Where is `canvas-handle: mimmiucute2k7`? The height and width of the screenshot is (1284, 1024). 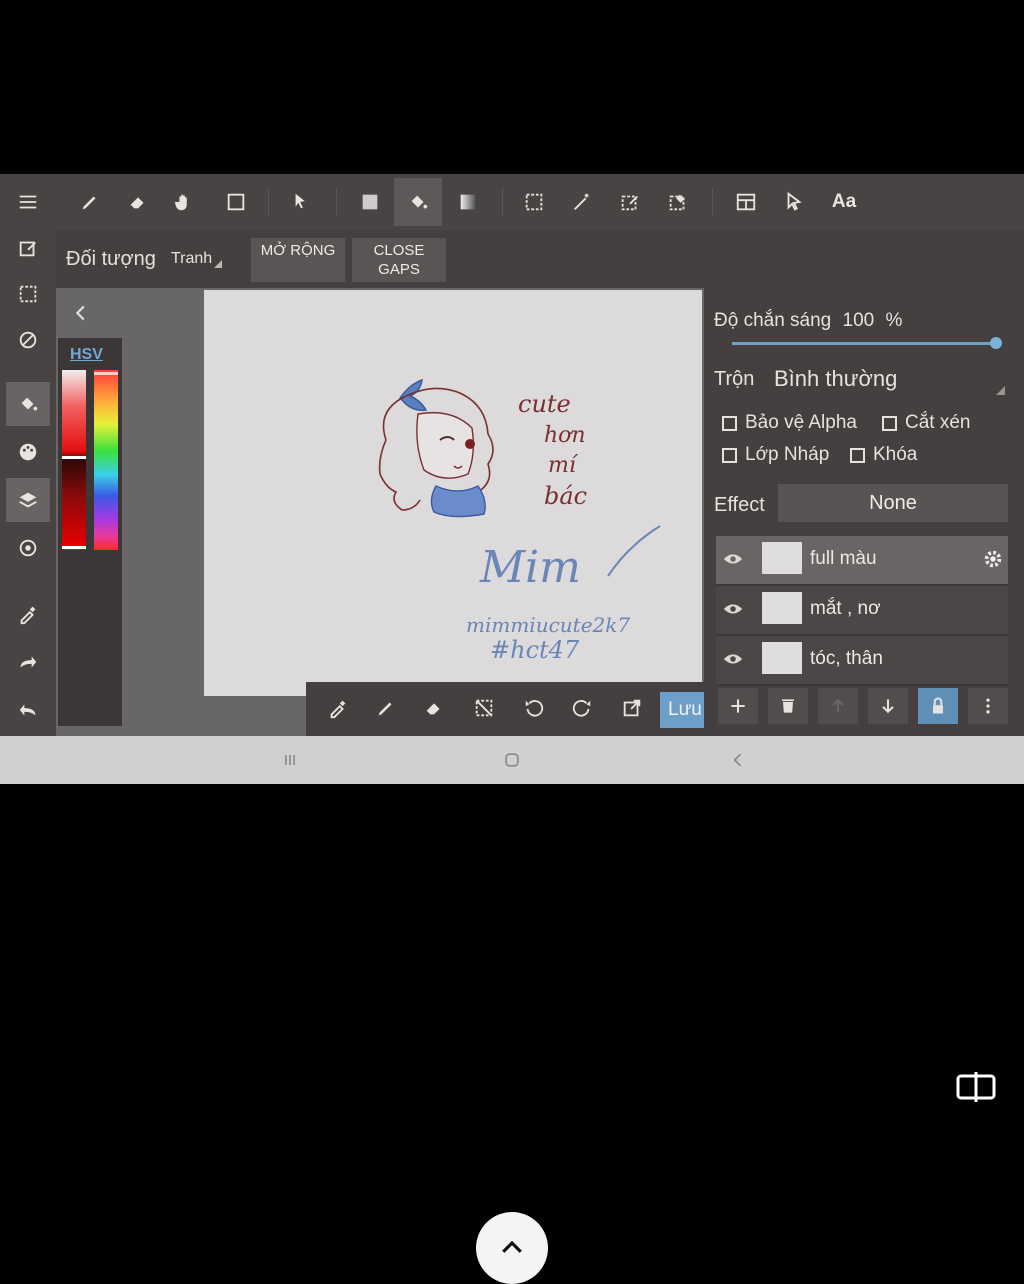 canvas-handle: mimmiucute2k7 is located at coordinates (548, 625).